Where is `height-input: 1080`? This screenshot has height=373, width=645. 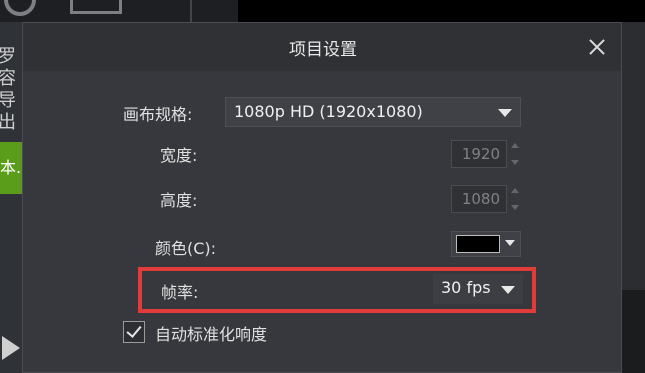
height-input: 1080 is located at coordinates (479, 199).